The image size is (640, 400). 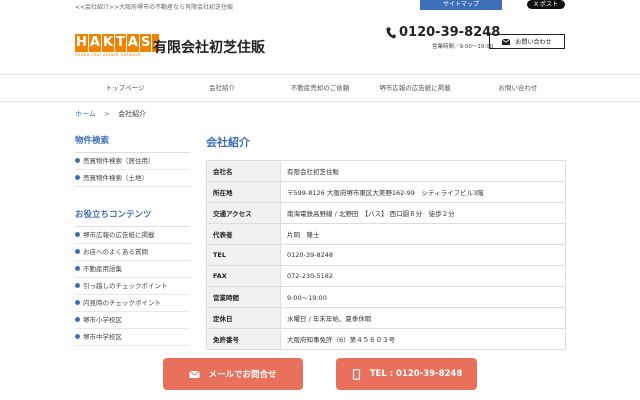 What do you see at coordinates (119, 235) in the screenshot?
I see `sidebar-item-label: 堺市広報の広告紙に掲載` at bounding box center [119, 235].